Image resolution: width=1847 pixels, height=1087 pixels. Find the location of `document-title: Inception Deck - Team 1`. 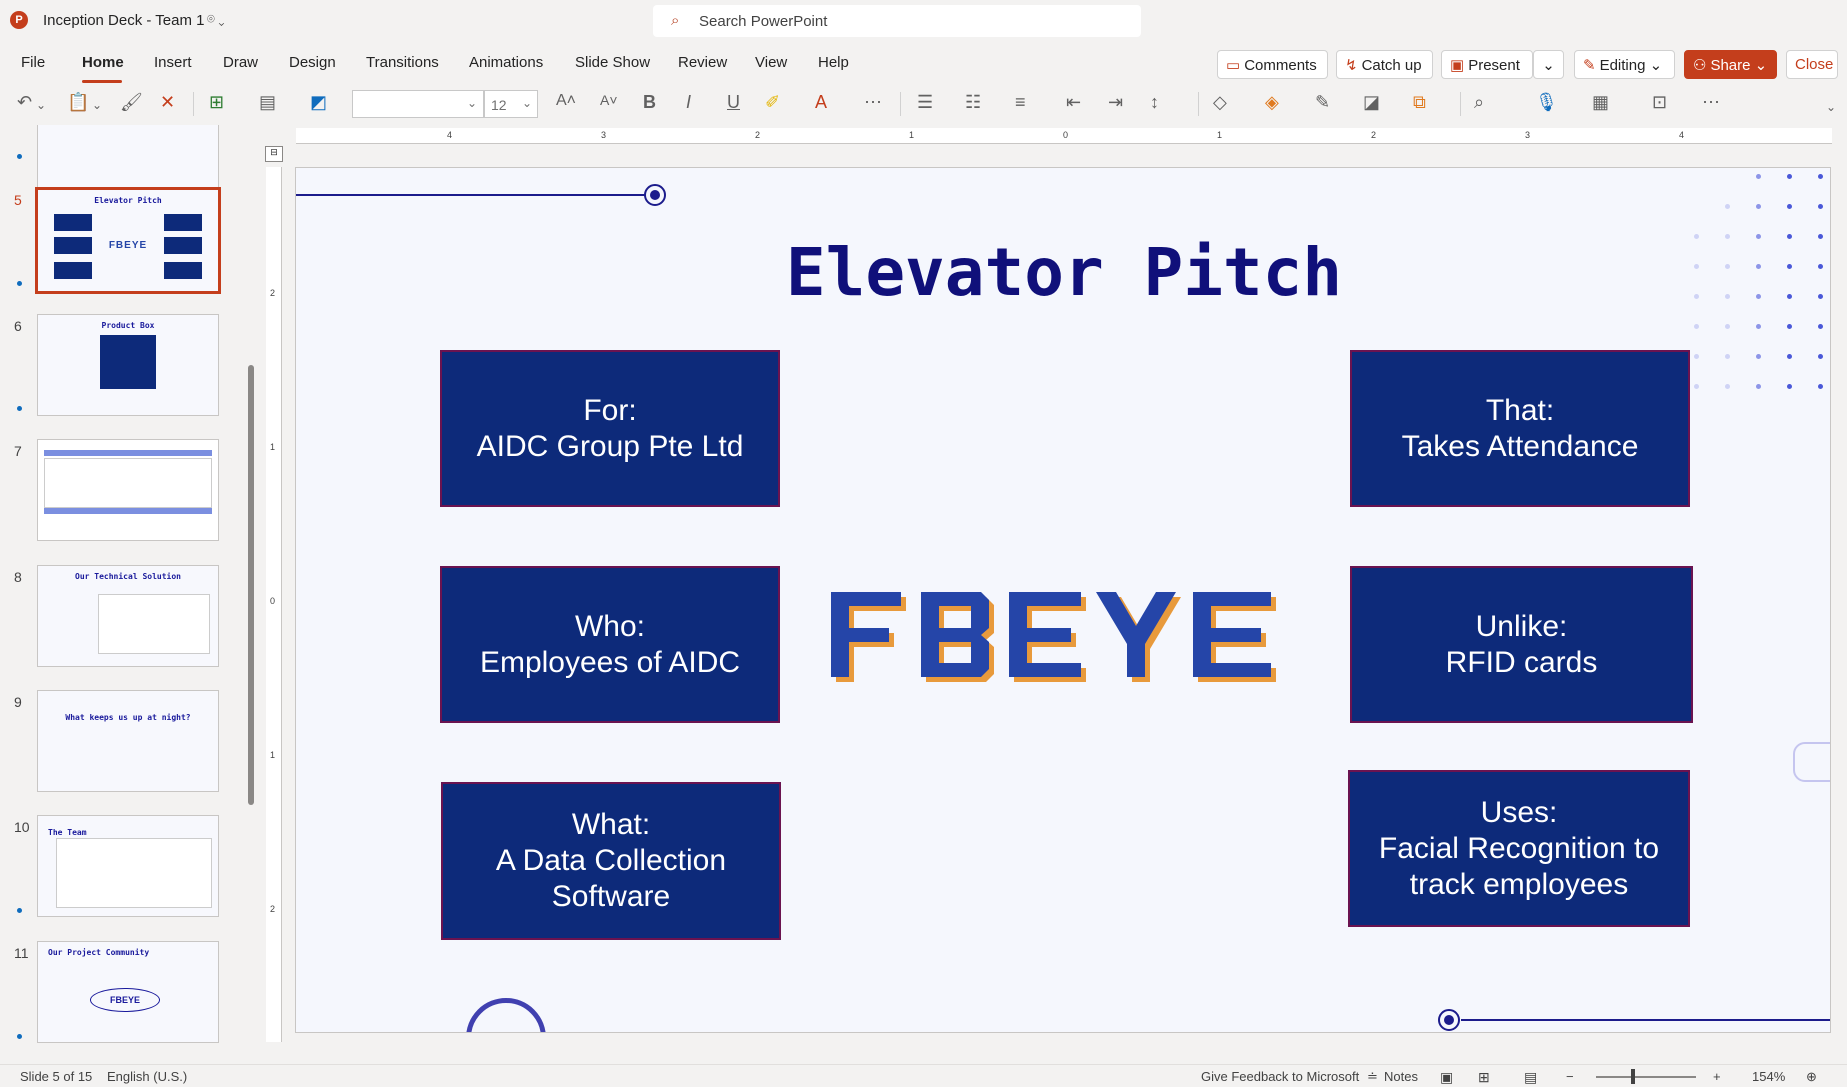

document-title: Inception Deck - Team 1 is located at coordinates (123, 20).